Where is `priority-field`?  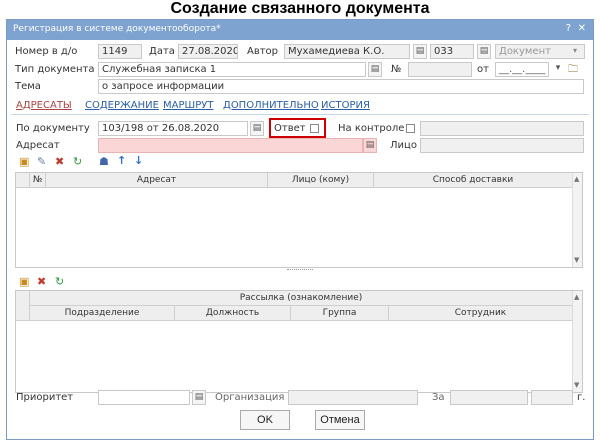
priority-field is located at coordinates (144, 397).